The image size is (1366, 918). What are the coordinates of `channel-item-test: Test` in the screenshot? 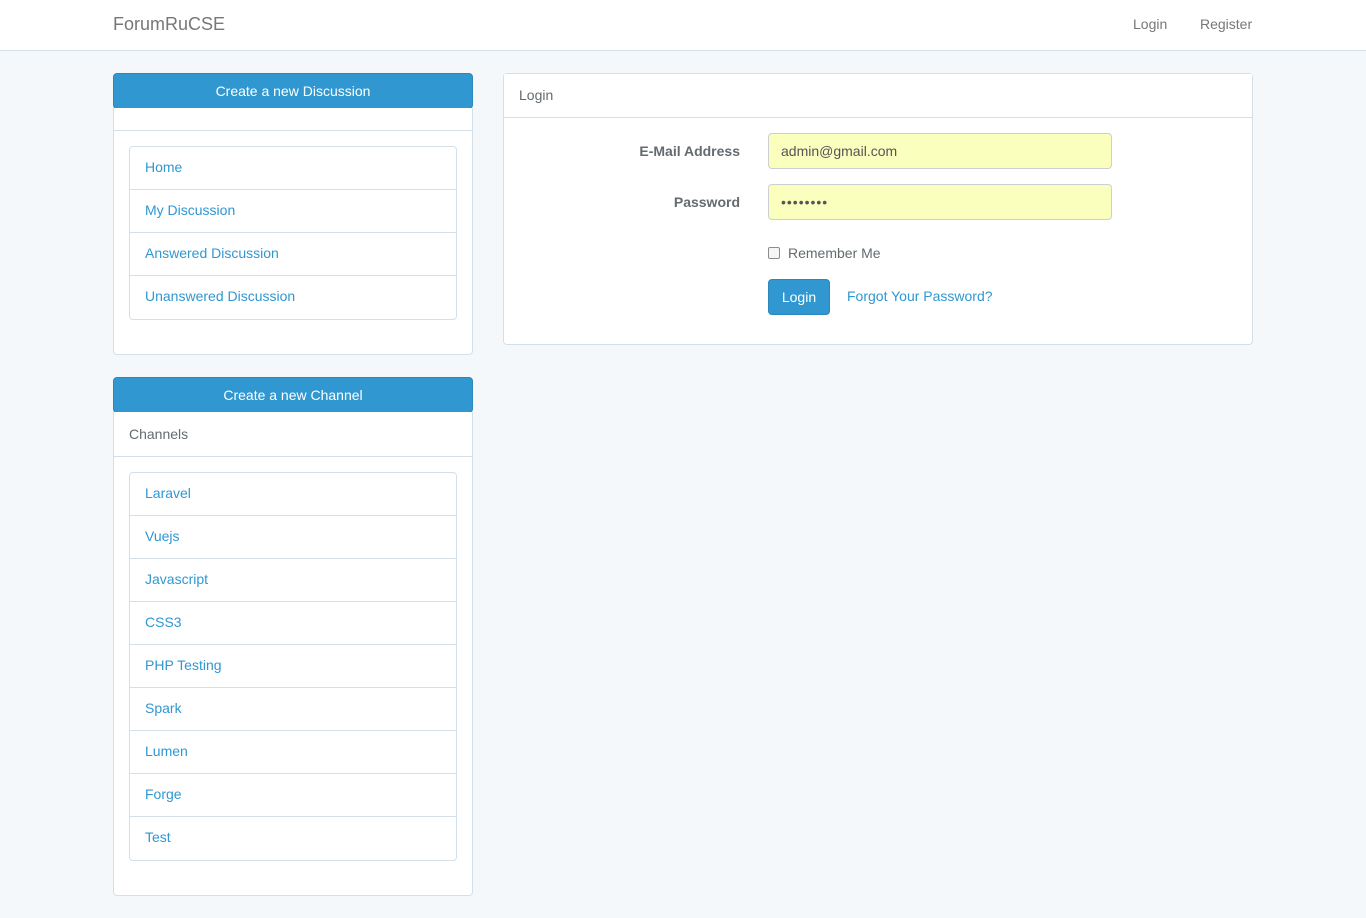 It's located at (293, 838).